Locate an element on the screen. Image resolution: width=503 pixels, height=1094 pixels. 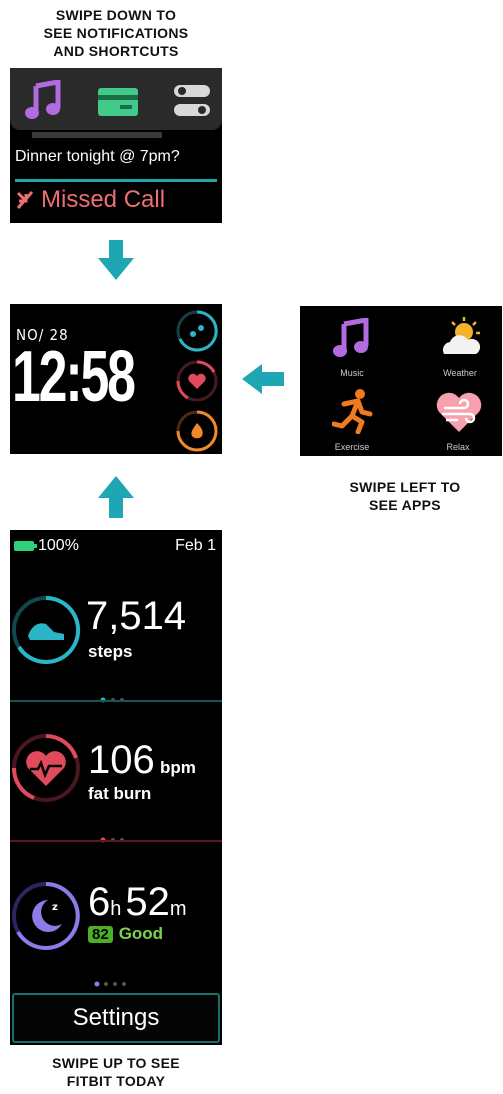
sleep-hours-unit: h is located at coordinates (116, 909).